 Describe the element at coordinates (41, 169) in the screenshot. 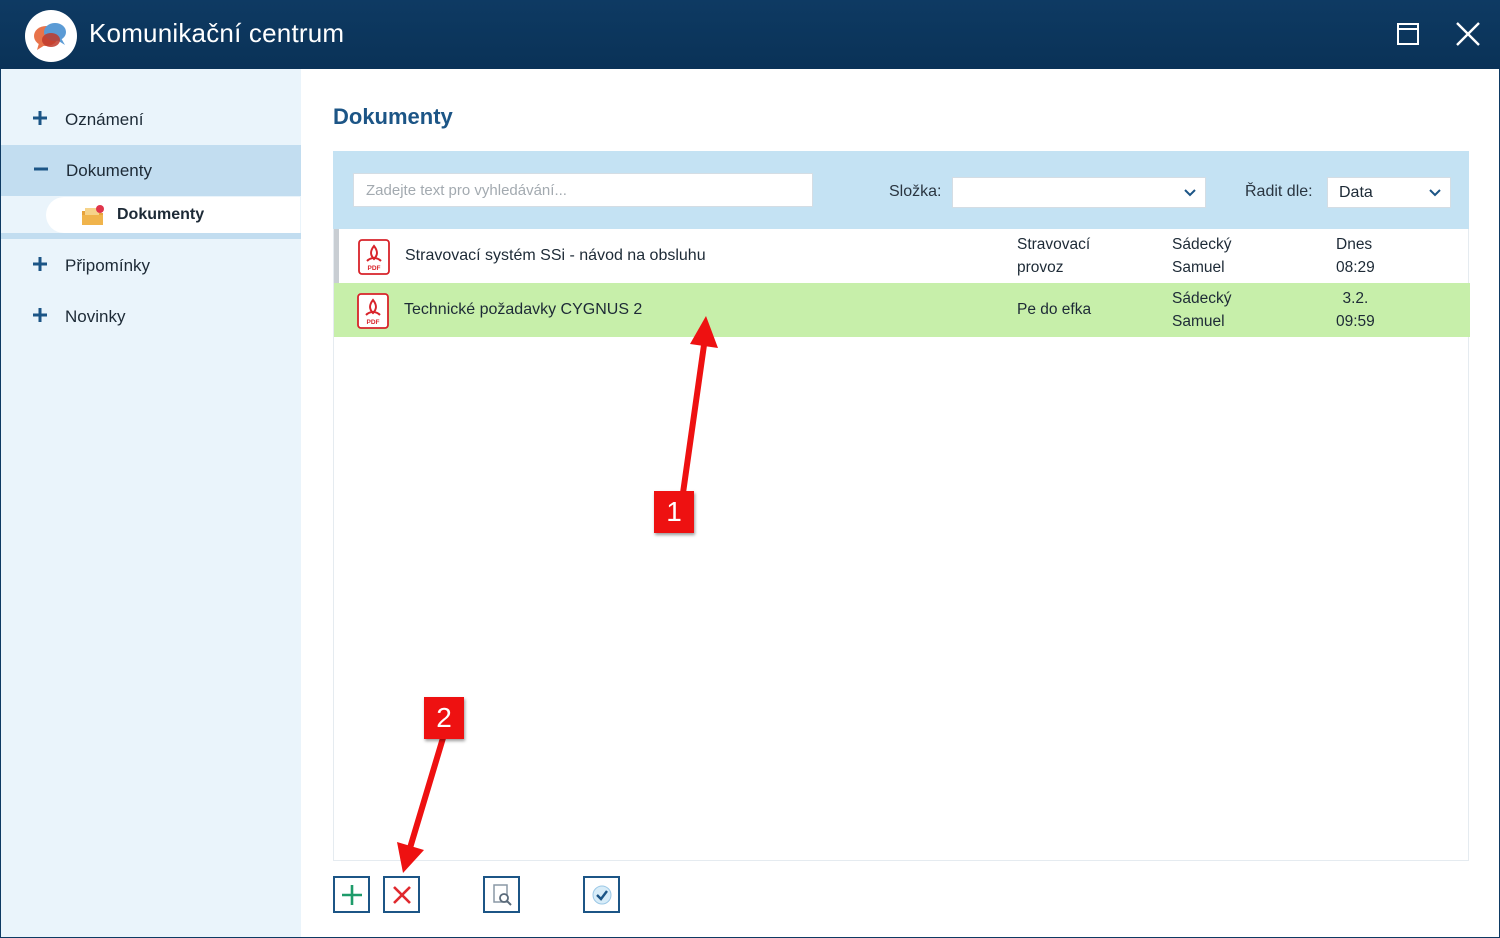

I see `minus-icon` at that location.